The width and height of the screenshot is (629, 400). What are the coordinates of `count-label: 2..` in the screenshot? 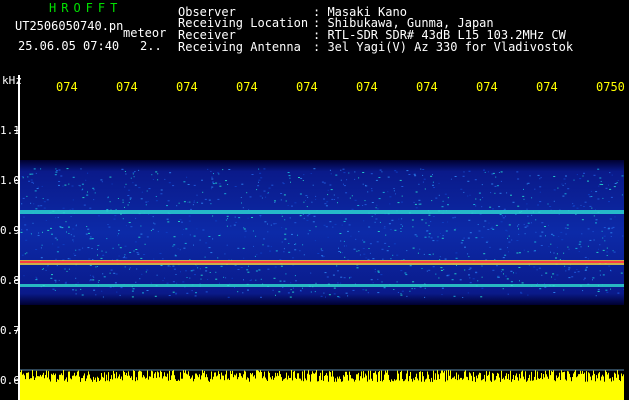 It's located at (151, 46).